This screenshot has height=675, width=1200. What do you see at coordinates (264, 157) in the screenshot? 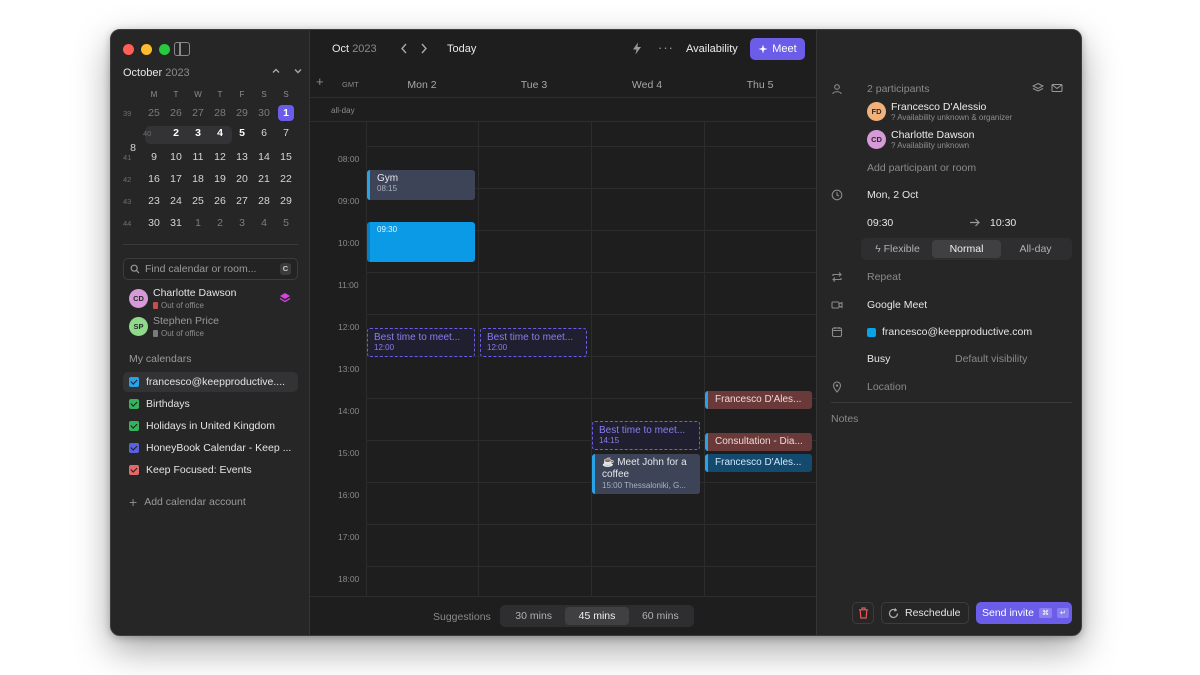
I see `mini-day: 14` at bounding box center [264, 157].